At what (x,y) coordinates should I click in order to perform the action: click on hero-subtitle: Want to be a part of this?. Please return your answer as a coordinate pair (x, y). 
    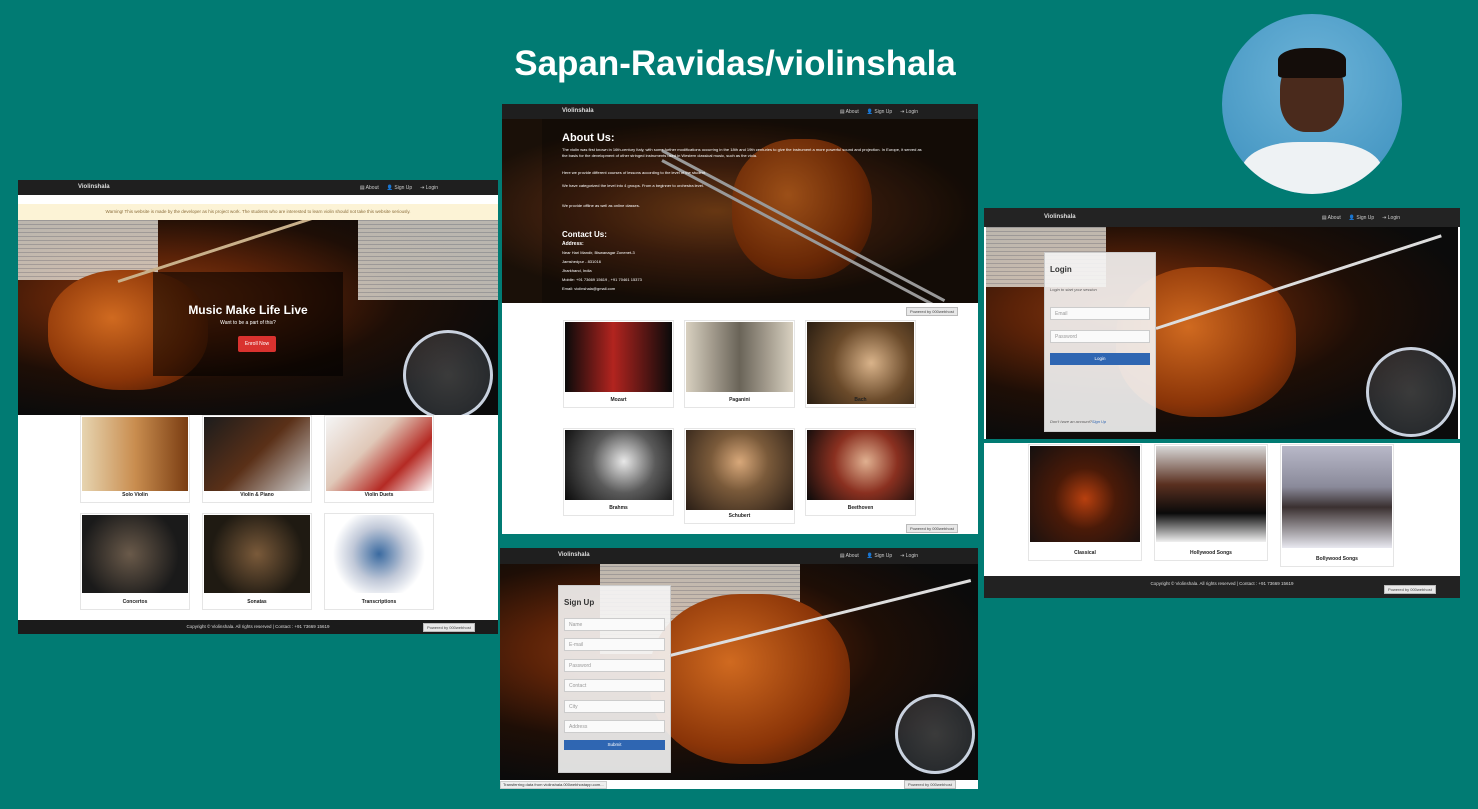
    Looking at the image, I should click on (248, 323).